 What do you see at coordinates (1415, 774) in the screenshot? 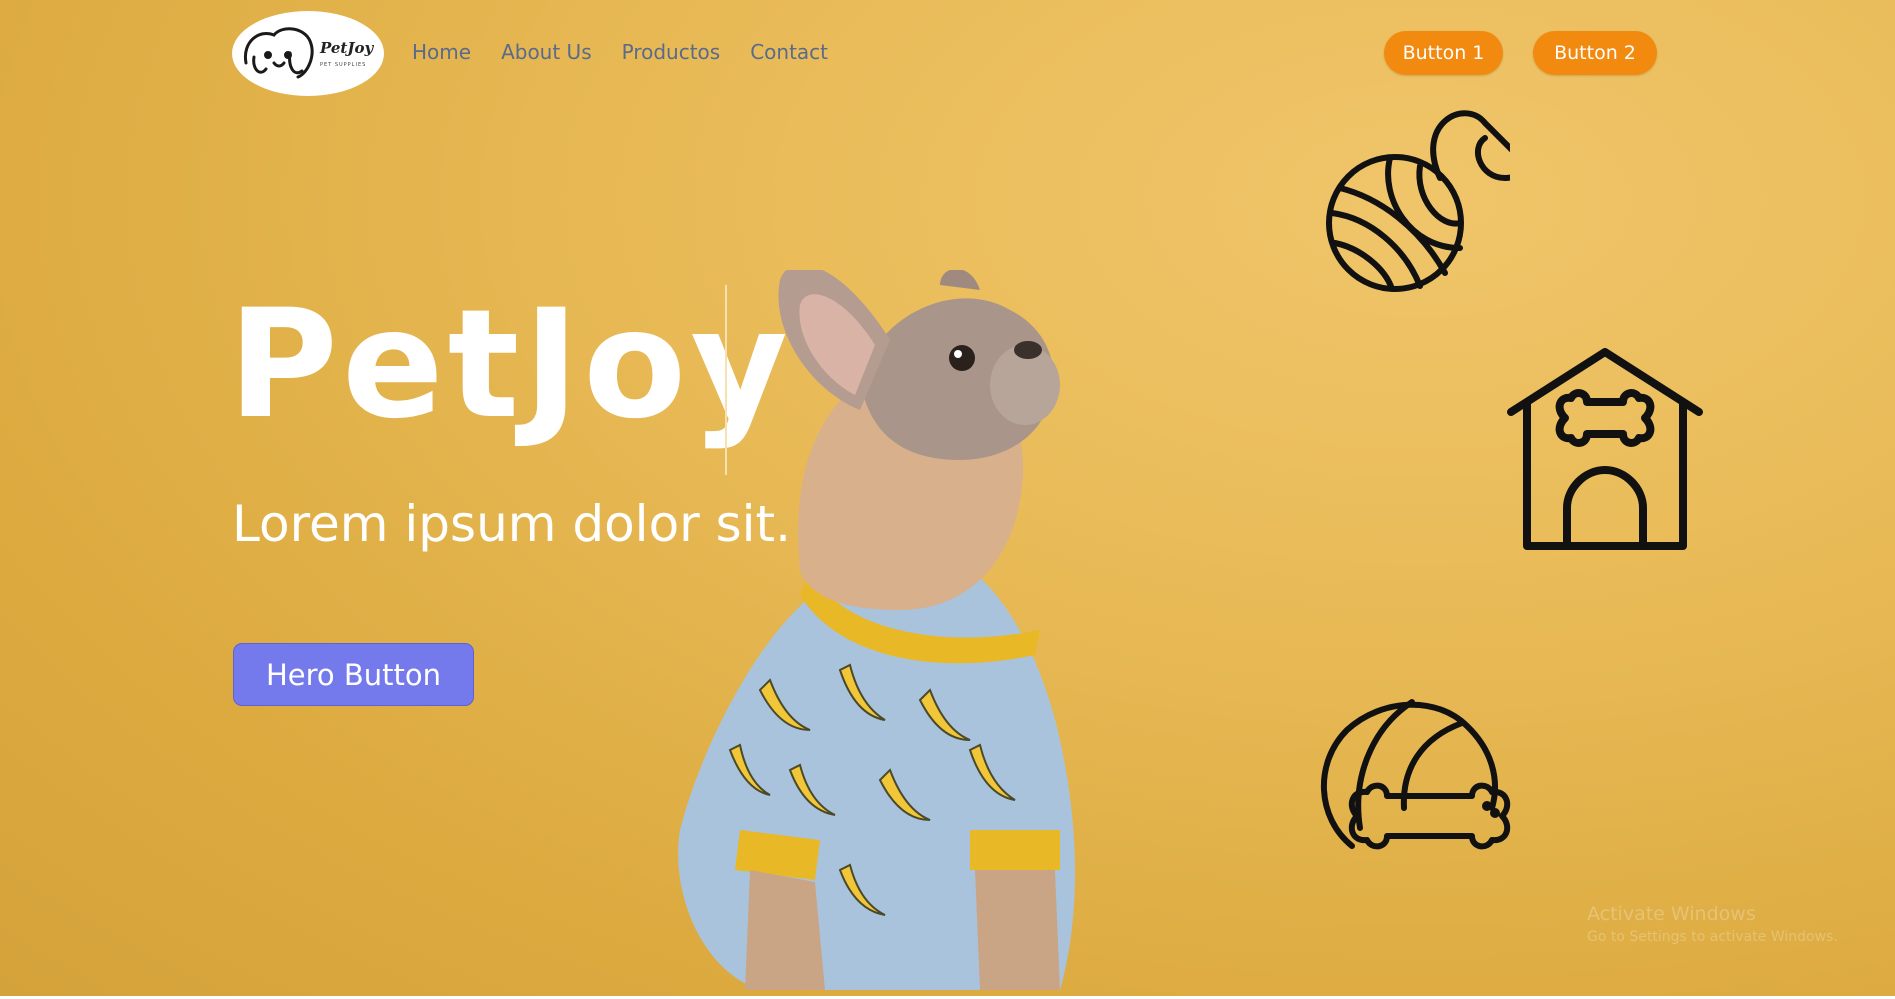
I see `ball-and-bone-icon` at bounding box center [1415, 774].